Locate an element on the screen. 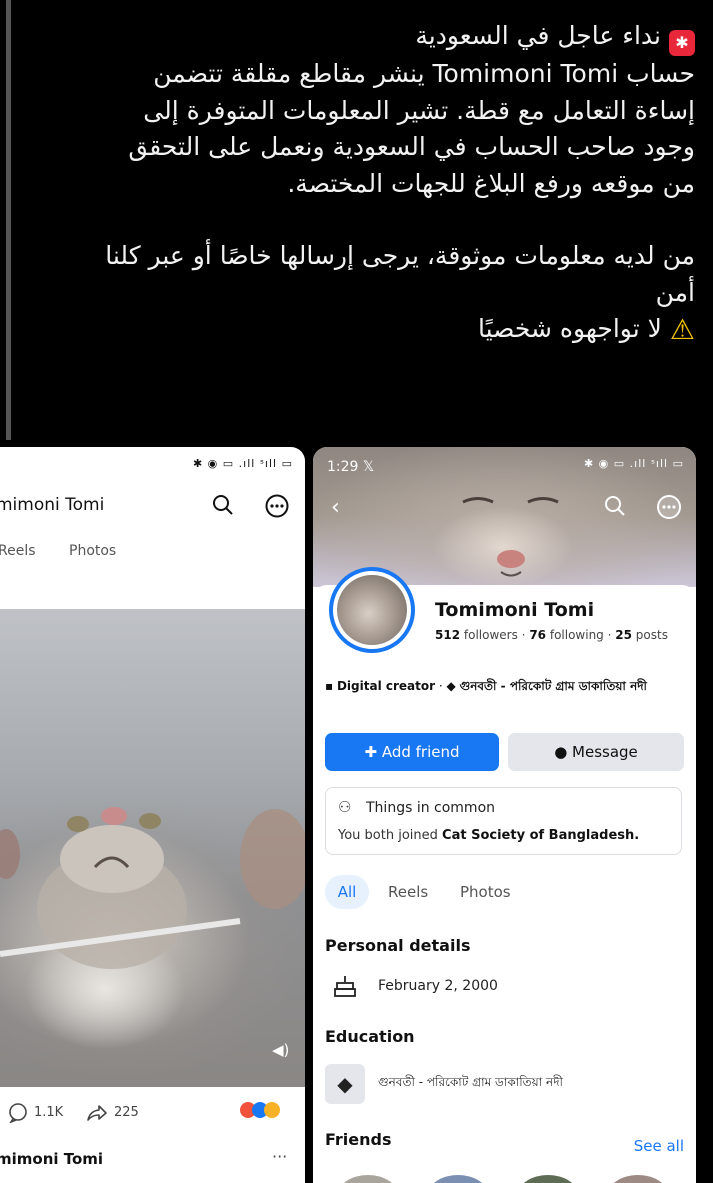 The height and width of the screenshot is (1183, 713). followers-label: followers is located at coordinates (490, 635).